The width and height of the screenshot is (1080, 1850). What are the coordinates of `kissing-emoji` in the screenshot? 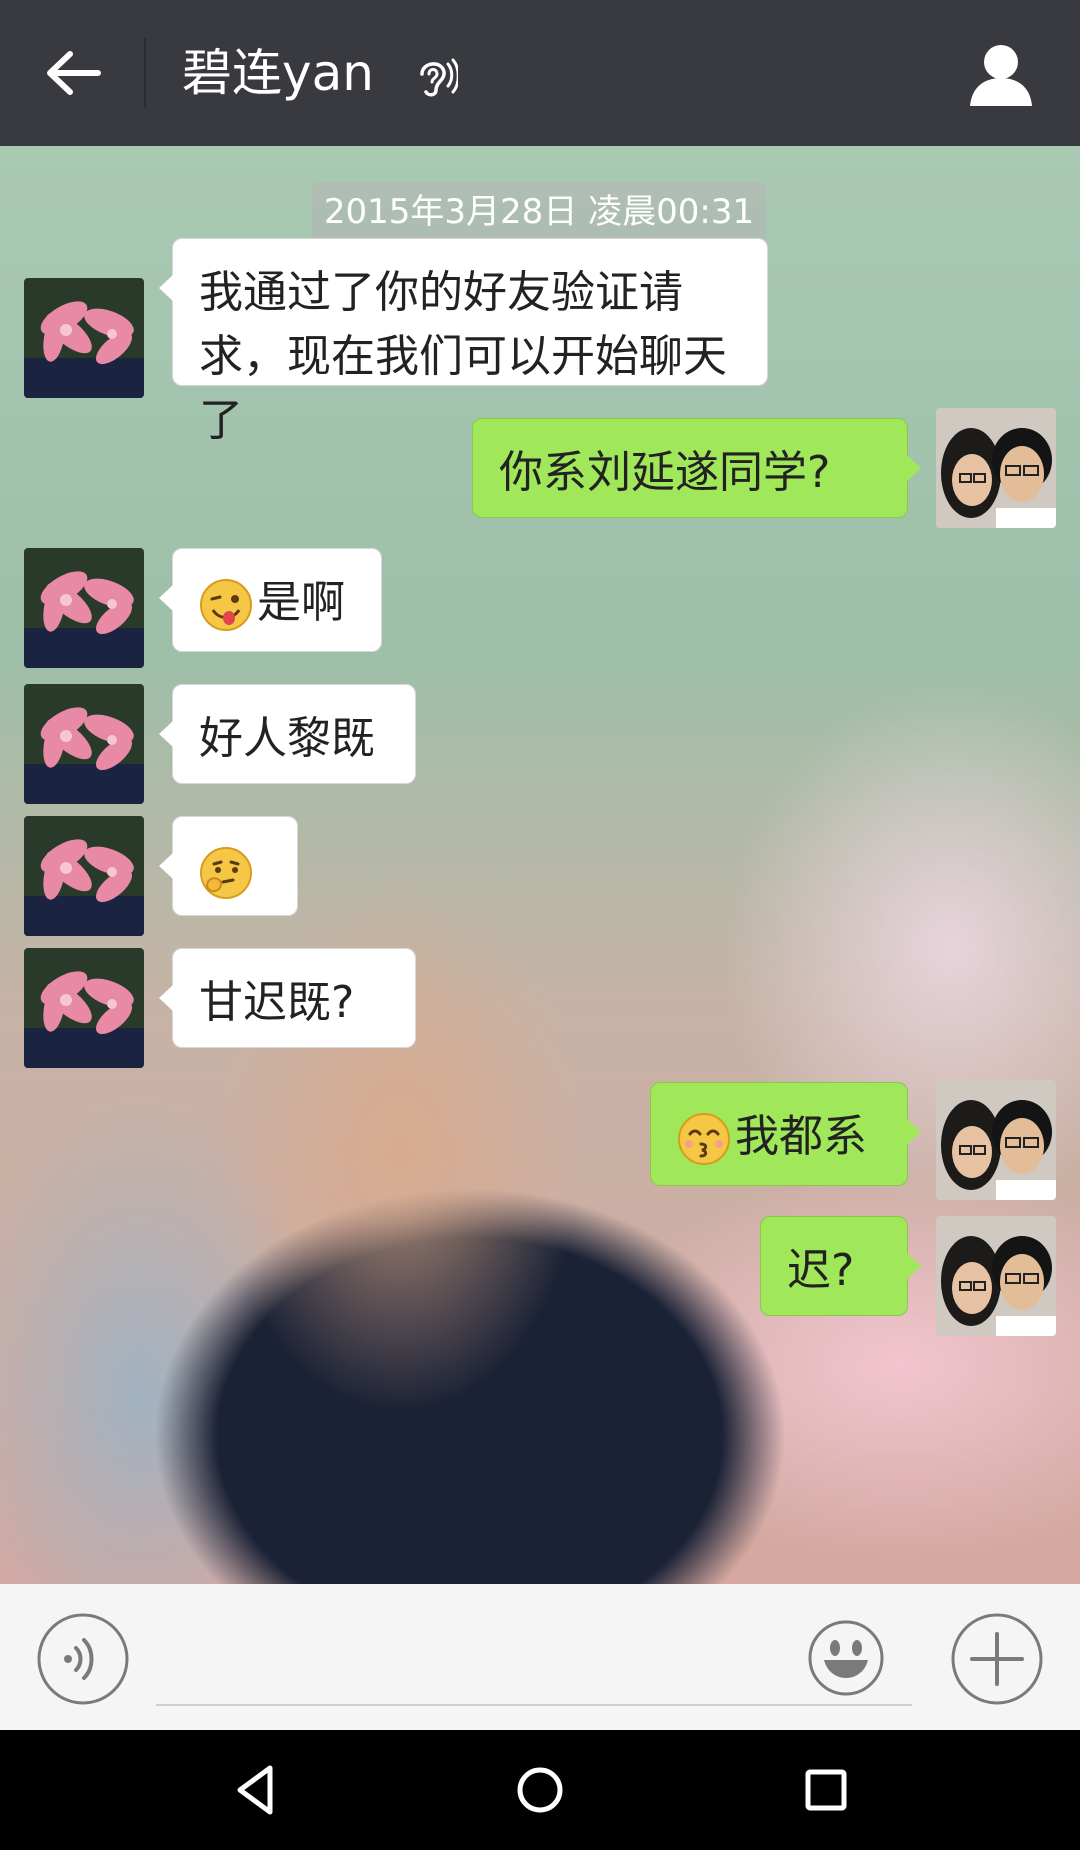 It's located at (704, 1139).